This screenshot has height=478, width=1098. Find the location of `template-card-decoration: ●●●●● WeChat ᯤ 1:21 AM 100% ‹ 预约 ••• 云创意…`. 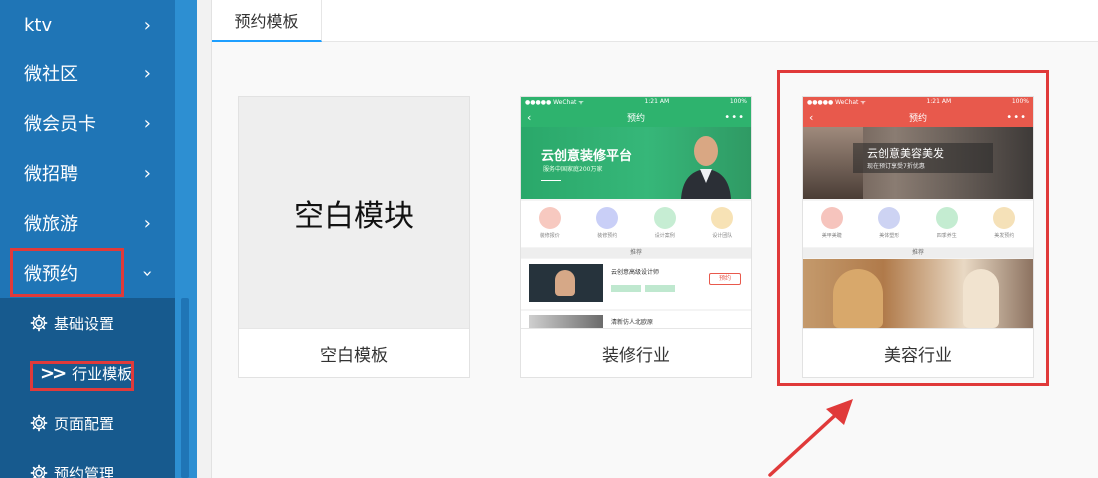

template-card-decoration: ●●●●● WeChat ᯤ 1:21 AM 100% ‹ 预约 ••• 云创意… is located at coordinates (636, 237).